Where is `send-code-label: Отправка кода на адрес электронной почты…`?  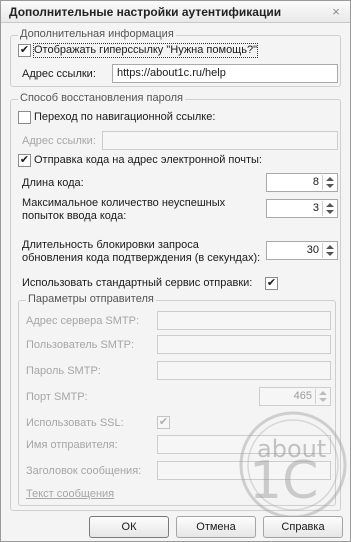 send-code-label: Отправка кода на адрес электронной почты… is located at coordinates (148, 160).